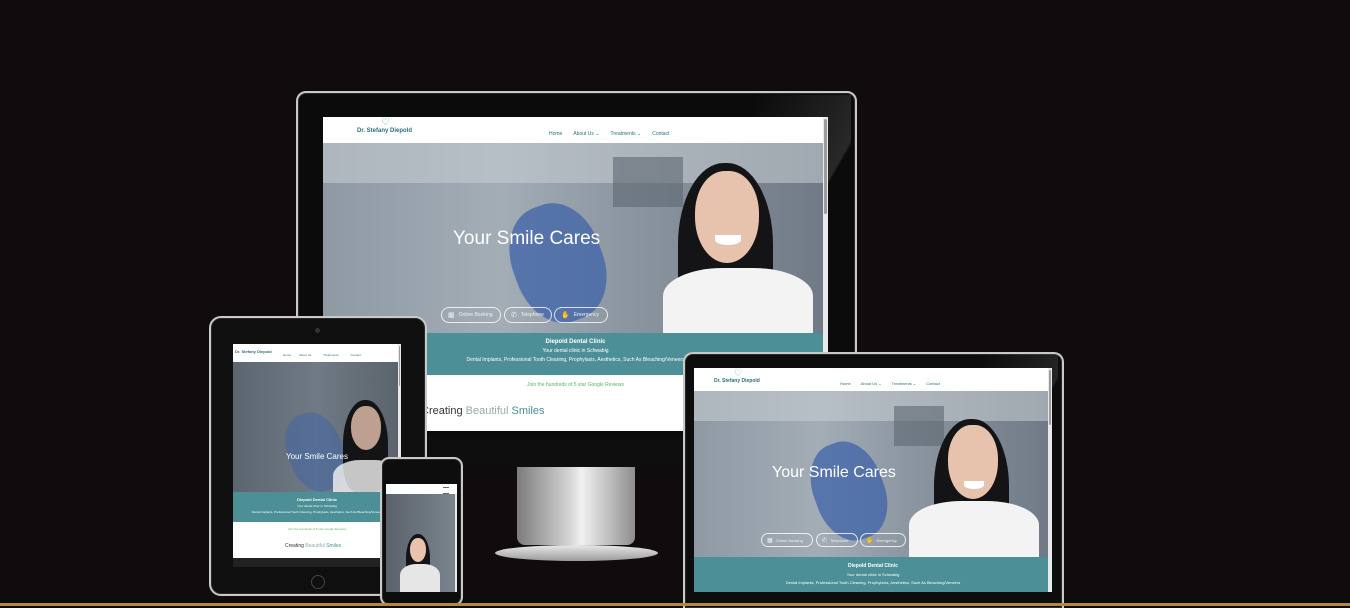  Describe the element at coordinates (322, 355) in the screenshot. I see `main-nav: Home About Us Treatments Contact` at that location.